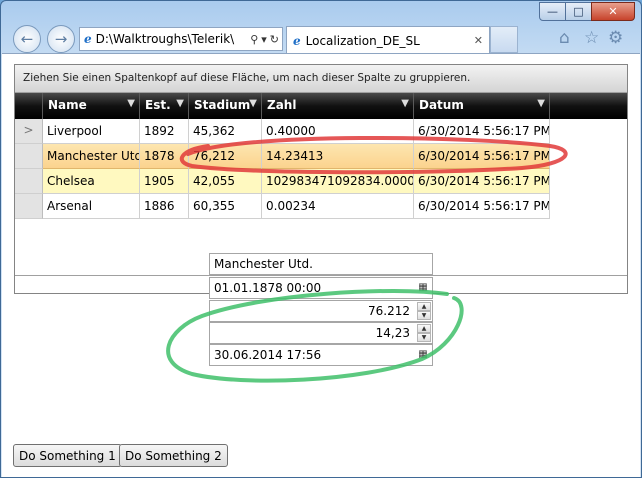 The height and width of the screenshot is (478, 642). I want to click on favorites-star-icon: ☆, so click(591, 38).